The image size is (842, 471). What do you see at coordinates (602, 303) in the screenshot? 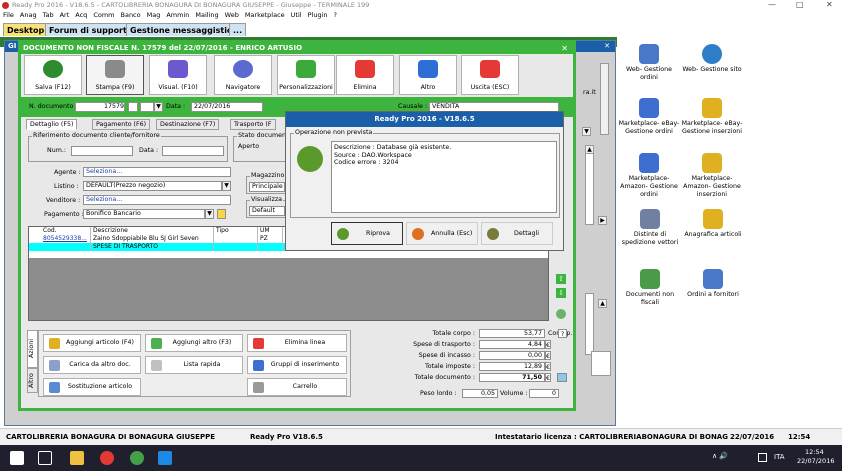
I see `bg-list-lower-up: ▲` at bounding box center [602, 303].